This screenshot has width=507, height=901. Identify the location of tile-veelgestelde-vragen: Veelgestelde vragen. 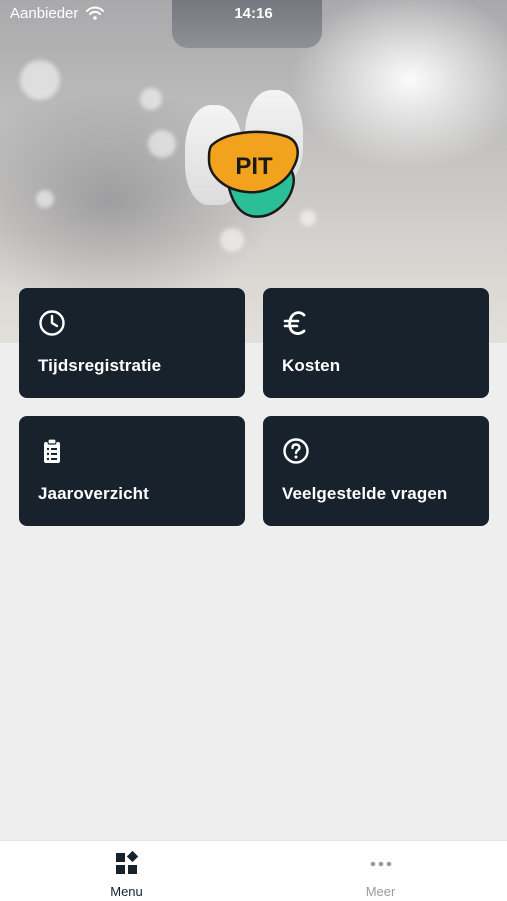
(376, 471).